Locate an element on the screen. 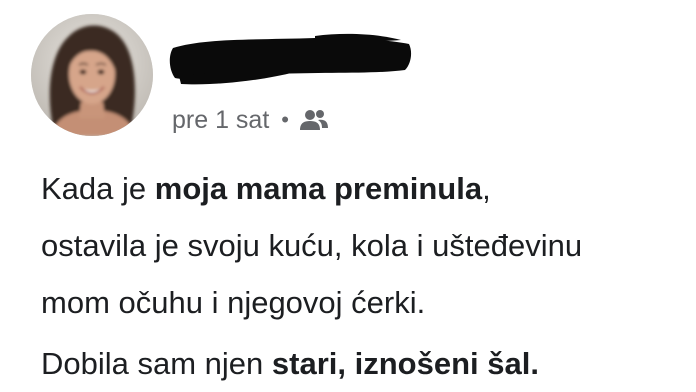  author-name-redaction is located at coordinates (290, 58).